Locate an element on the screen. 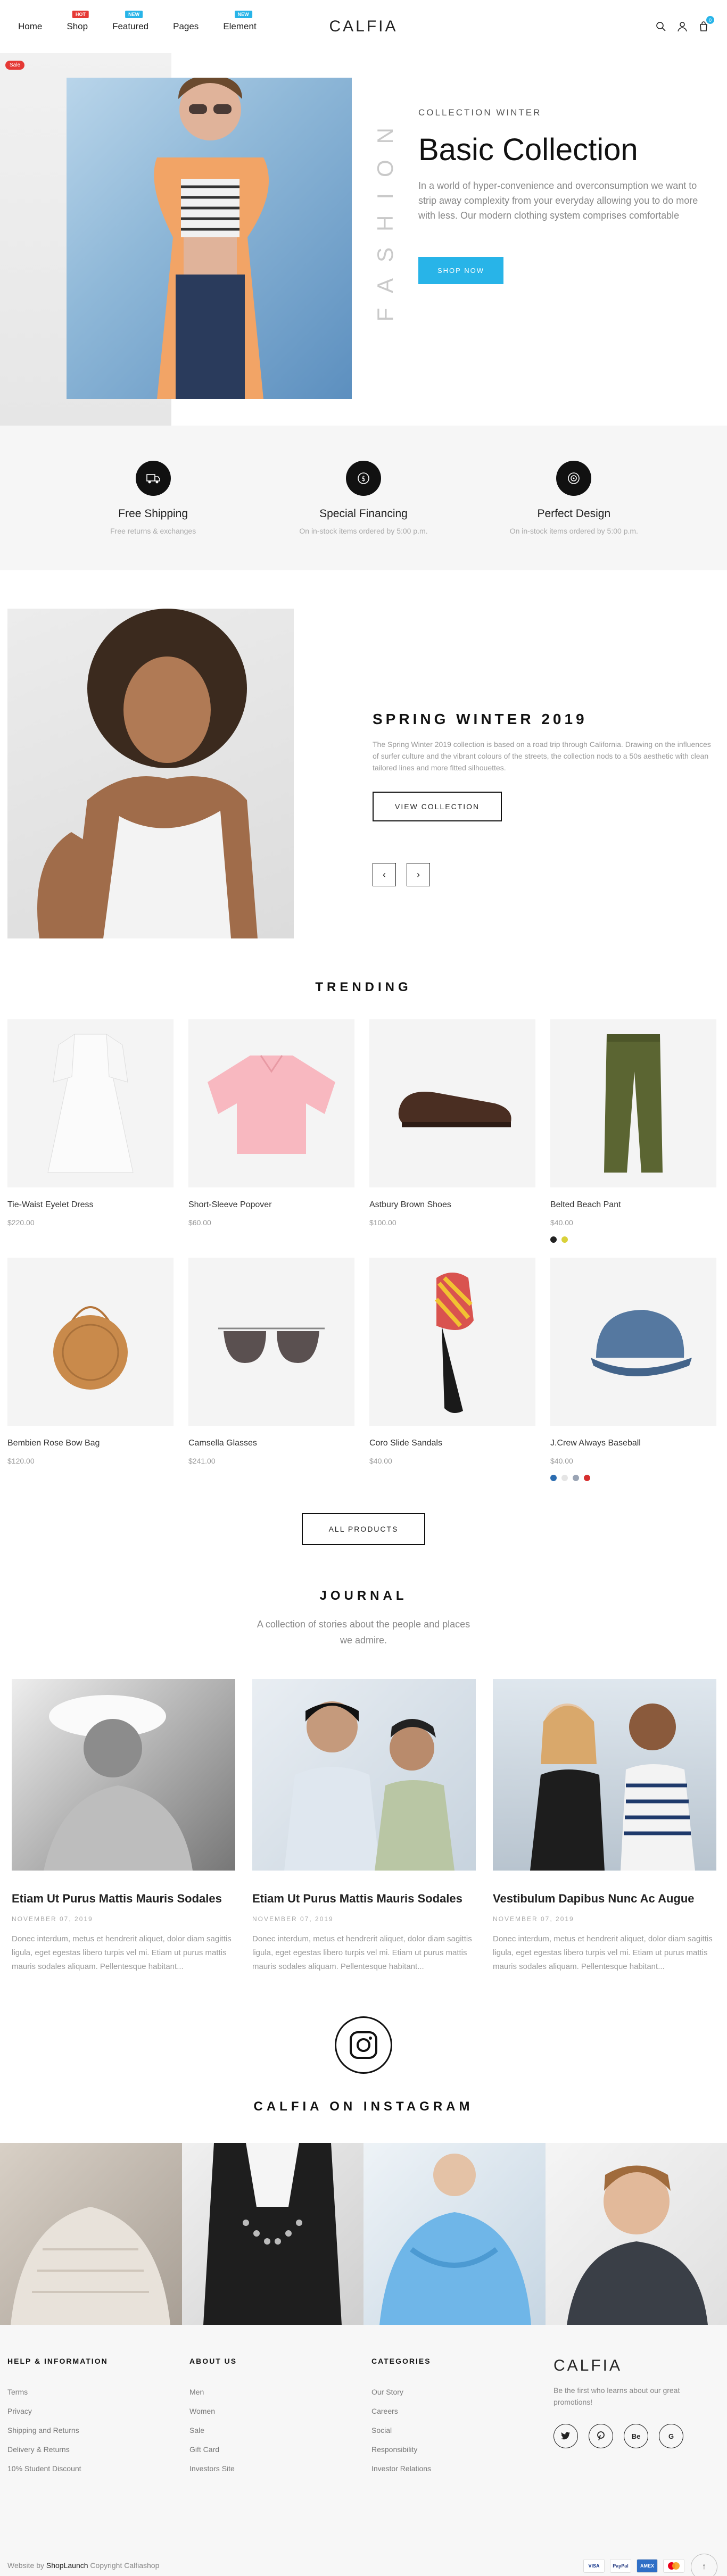 Image resolution: width=727 pixels, height=2576 pixels. product-card: Coro Slide Sandals $40.00 is located at coordinates (452, 1369).